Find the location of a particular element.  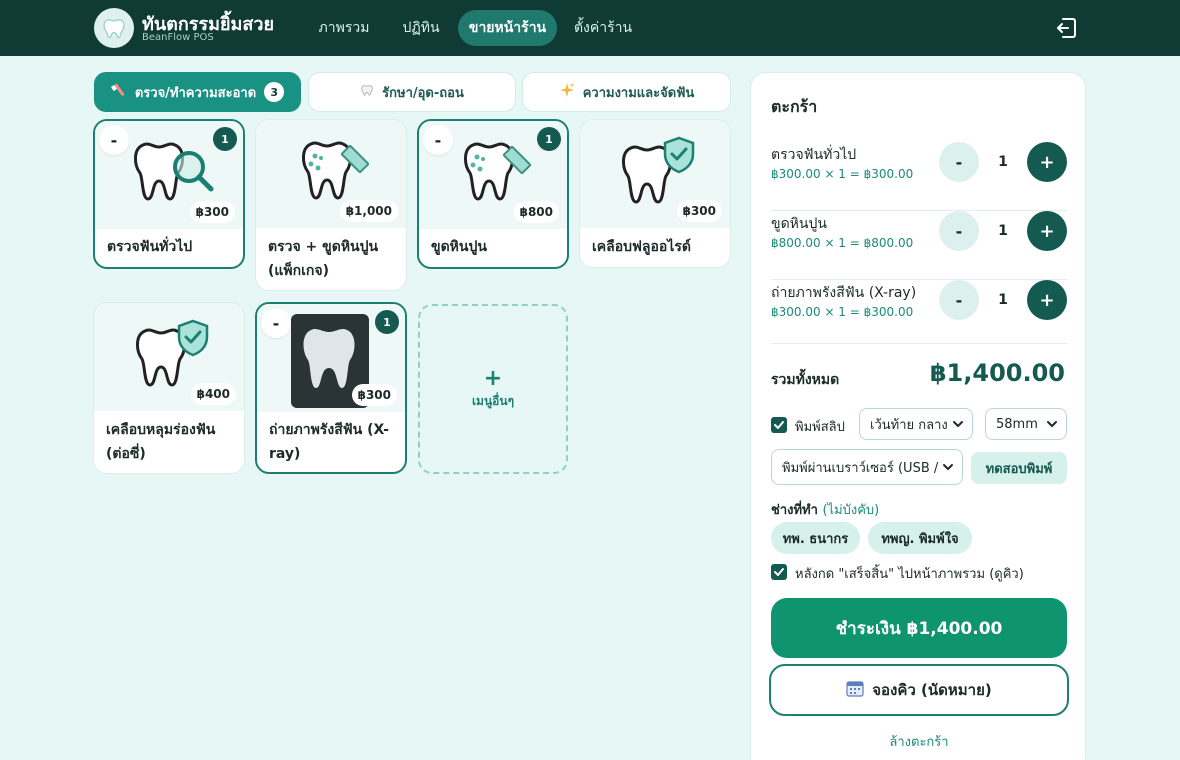

product-name: ตรวจ + ขูดหินปูน (แพ็กเกจ) is located at coordinates (323, 259).